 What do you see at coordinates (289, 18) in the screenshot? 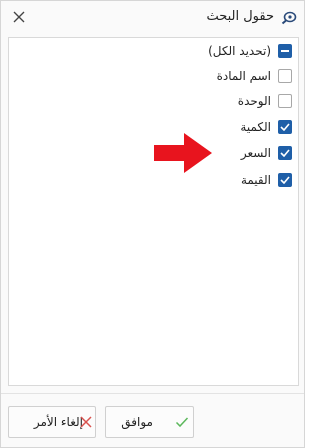
I see `search-settings-icon` at bounding box center [289, 18].